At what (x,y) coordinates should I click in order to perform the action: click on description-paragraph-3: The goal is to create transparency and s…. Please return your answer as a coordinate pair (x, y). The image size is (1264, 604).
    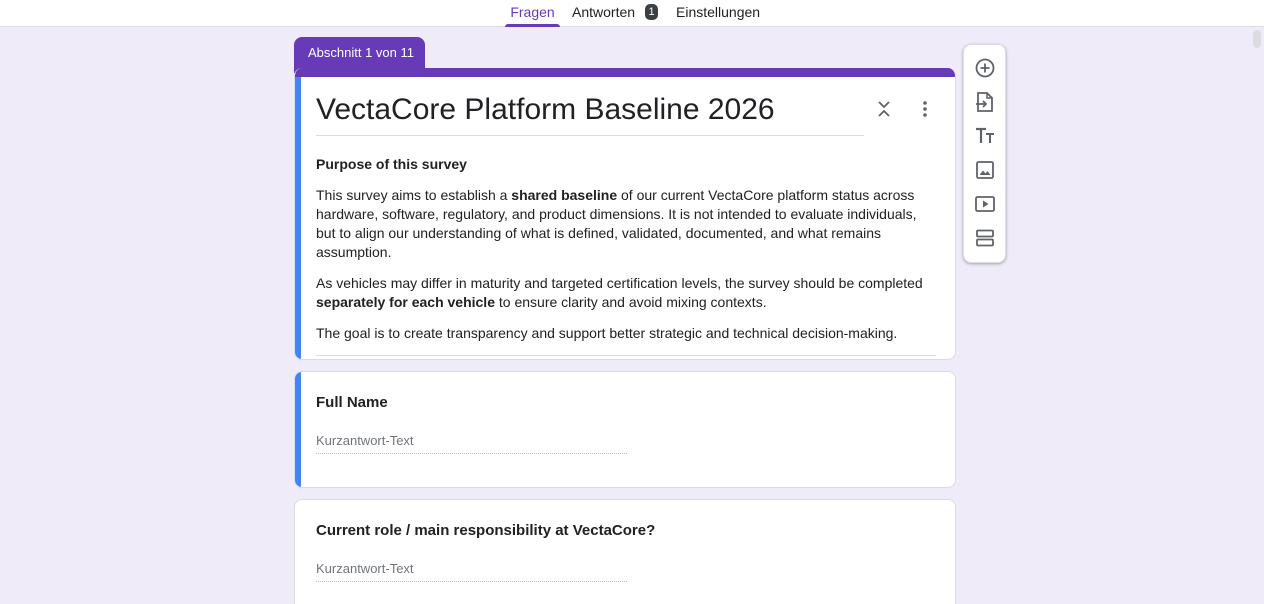
    Looking at the image, I should click on (607, 333).